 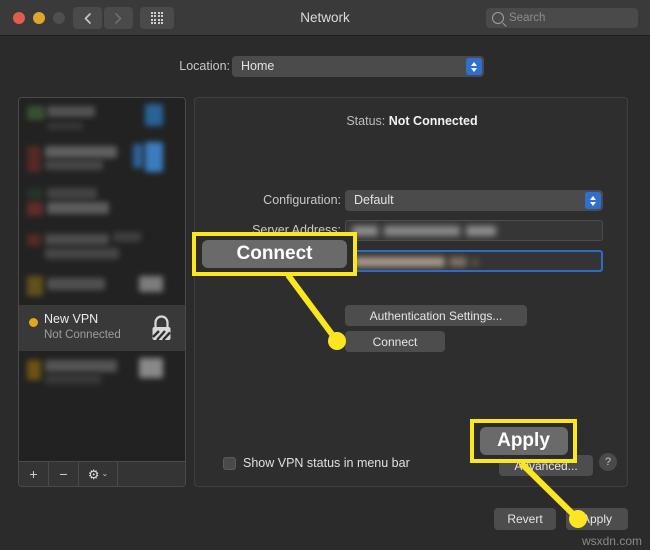 I want to click on status-row: Status: Not Connected, so click(x=412, y=121).